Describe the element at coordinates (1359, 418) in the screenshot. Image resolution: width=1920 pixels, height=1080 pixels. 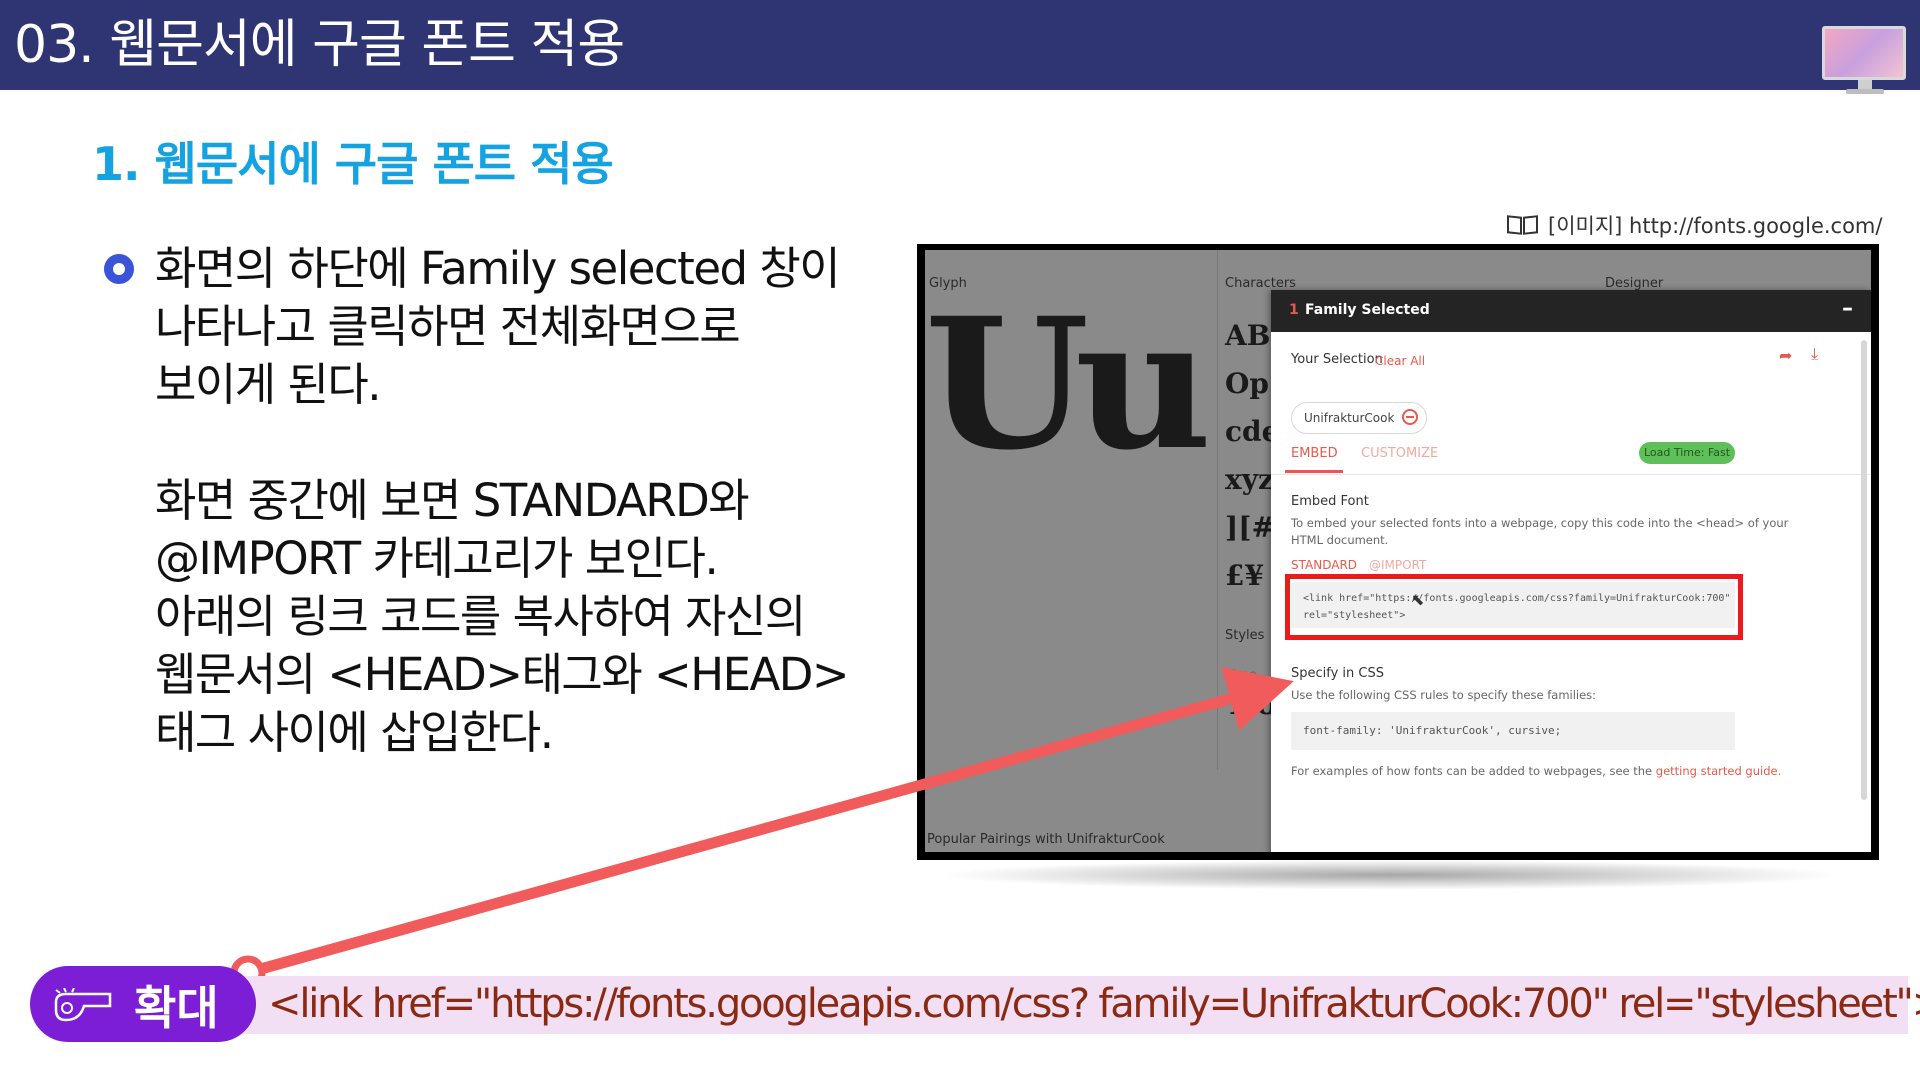
I see `font-chip: UnifrakturCook` at that location.